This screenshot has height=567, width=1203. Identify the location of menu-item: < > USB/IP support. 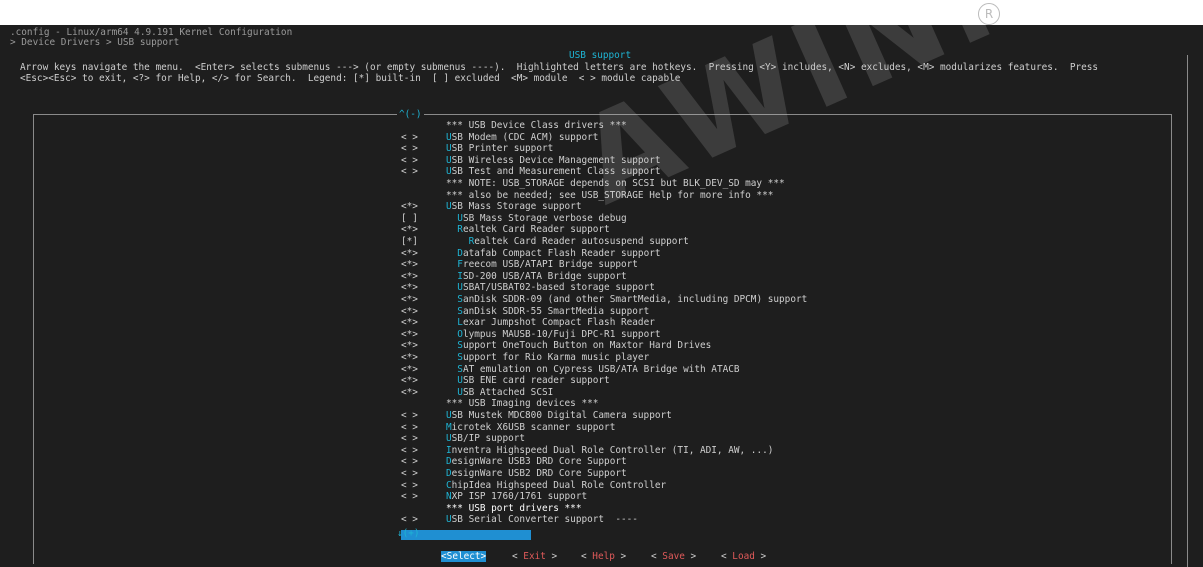
(463, 438).